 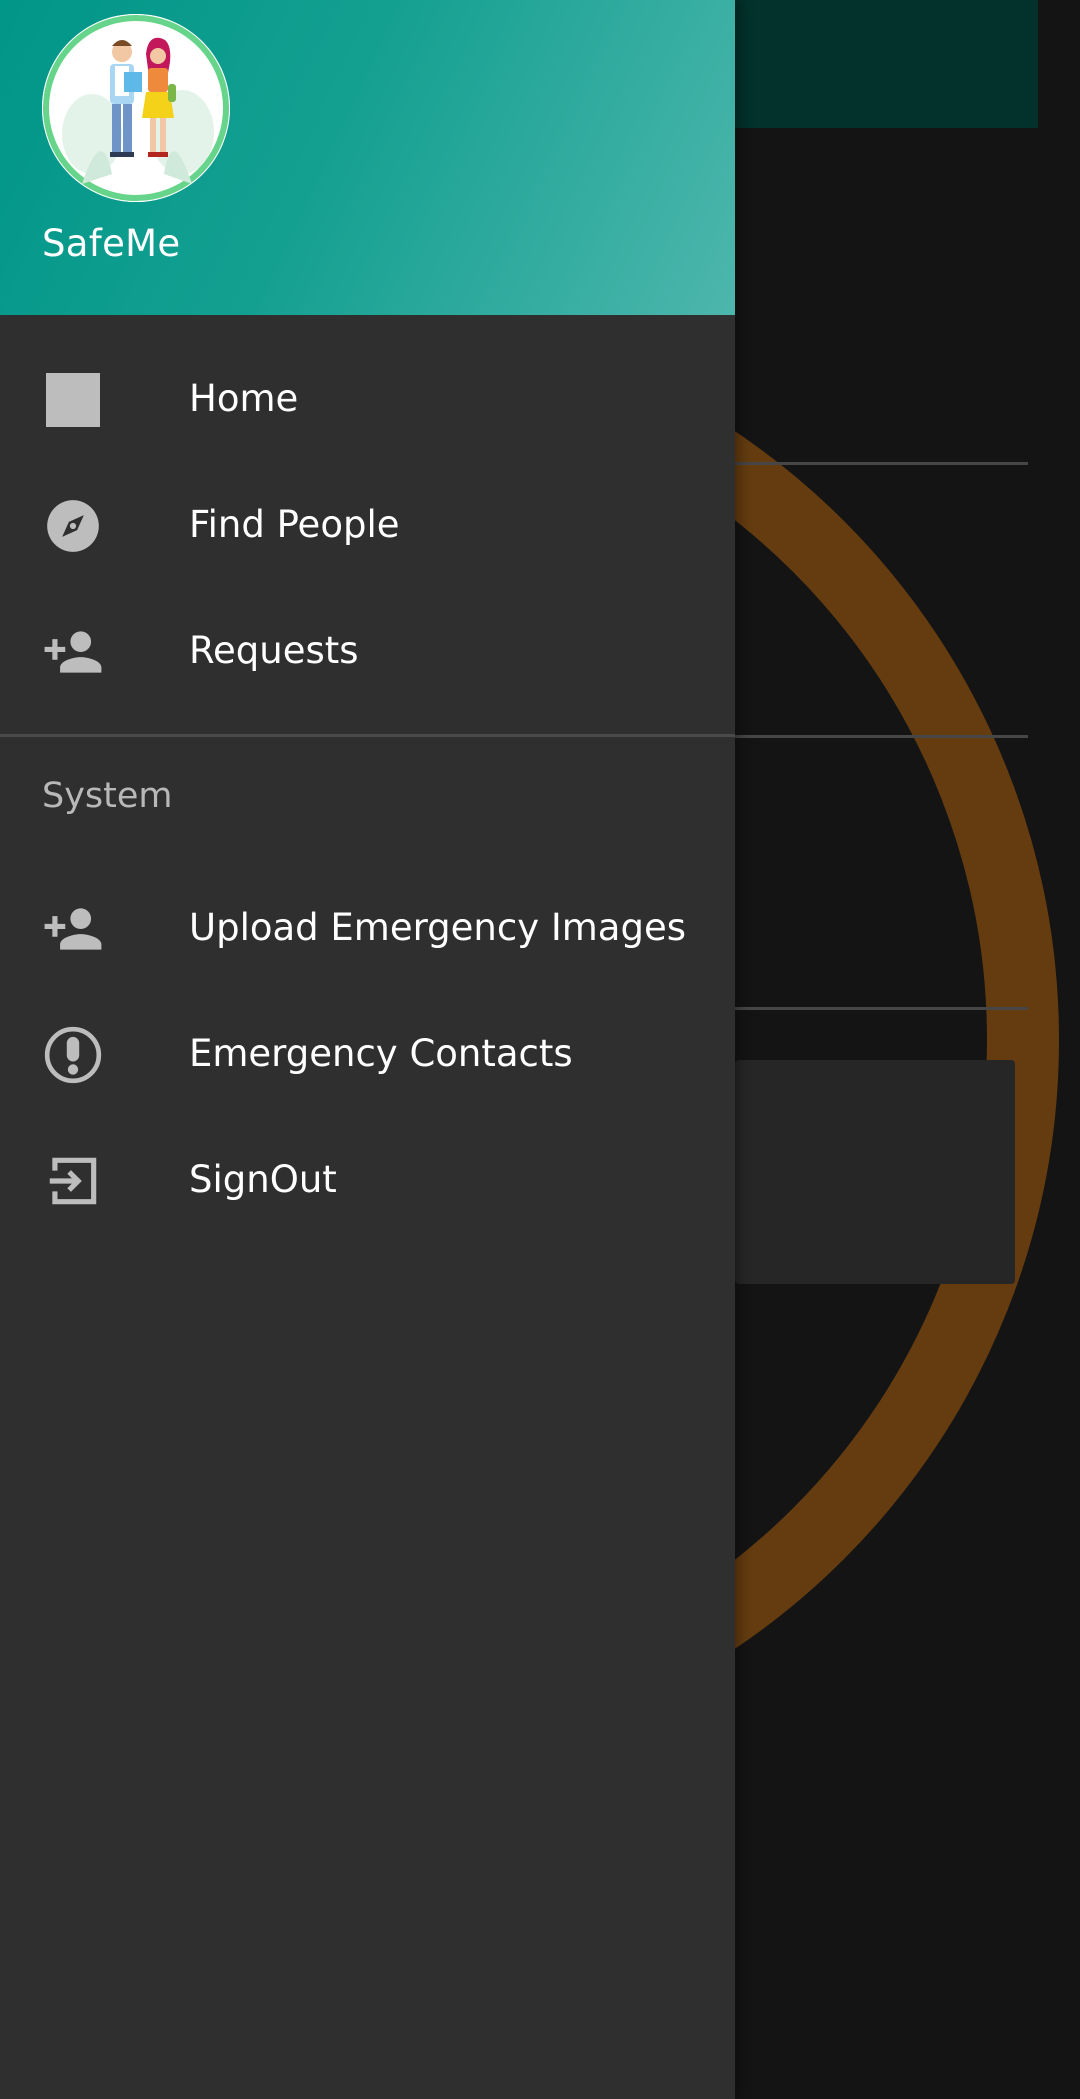 What do you see at coordinates (367, 735) in the screenshot?
I see `menu-divider` at bounding box center [367, 735].